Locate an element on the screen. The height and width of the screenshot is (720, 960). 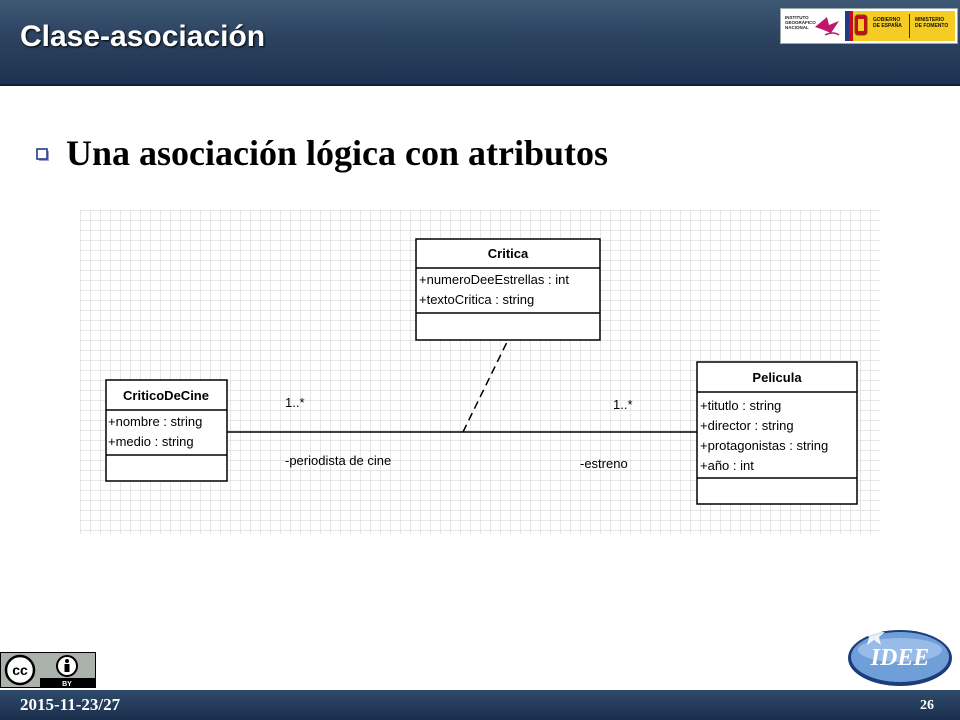
bullet-text: Una asociación lógica con atributos is located at coordinates (337, 153).